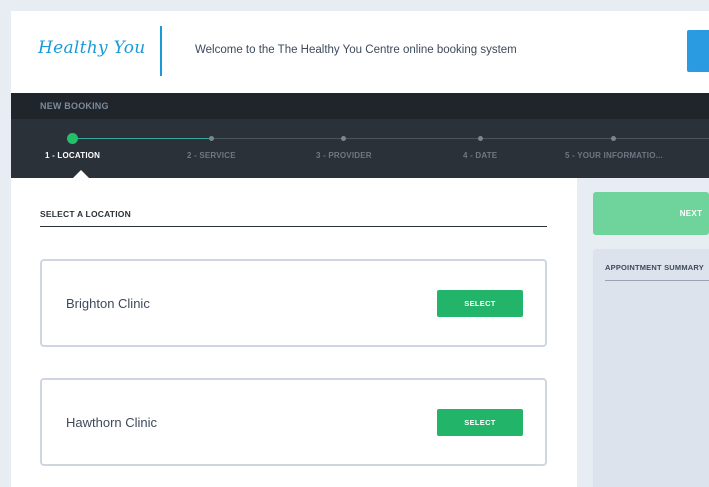  What do you see at coordinates (161, 51) in the screenshot?
I see `header-divider` at bounding box center [161, 51].